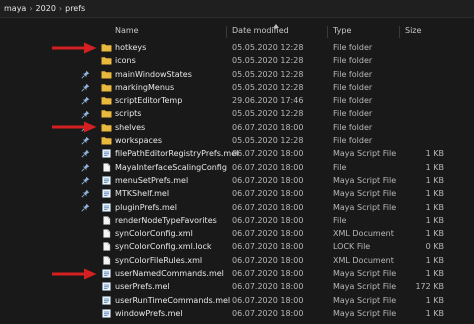 This screenshot has height=324, width=474. What do you see at coordinates (131, 47) in the screenshot?
I see `file-name: hotkeys` at bounding box center [131, 47].